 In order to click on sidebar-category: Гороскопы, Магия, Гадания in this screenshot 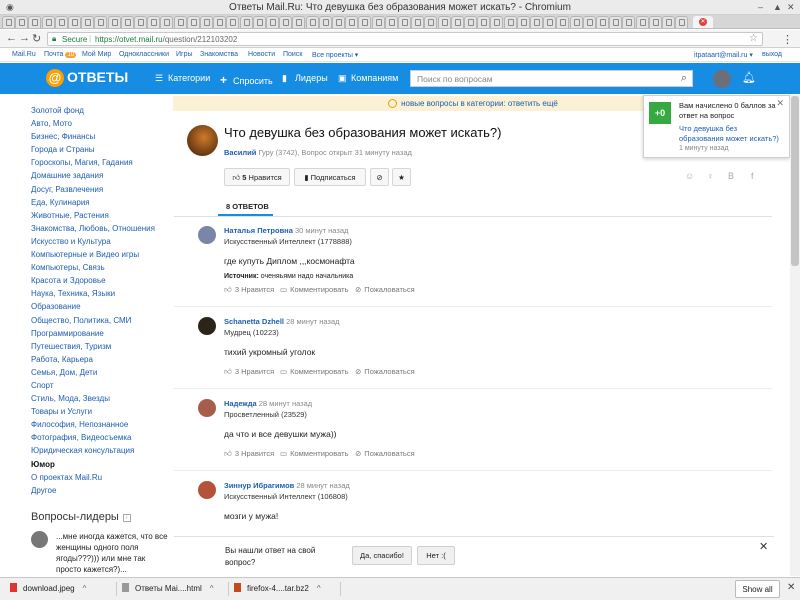, I will do `click(101, 162)`.